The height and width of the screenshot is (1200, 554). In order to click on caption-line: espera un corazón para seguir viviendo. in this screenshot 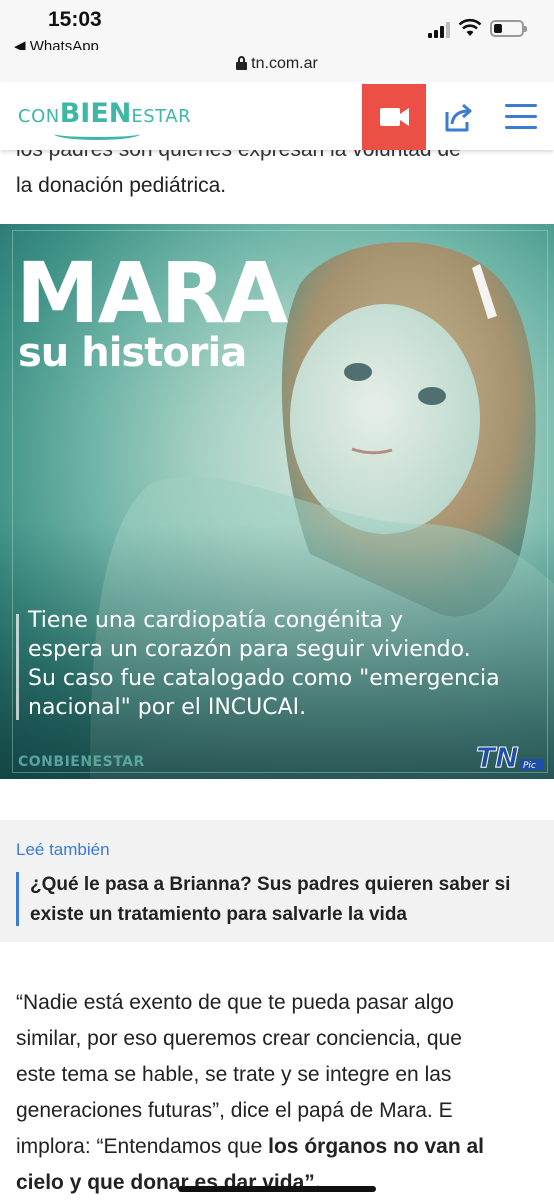, I will do `click(249, 649)`.